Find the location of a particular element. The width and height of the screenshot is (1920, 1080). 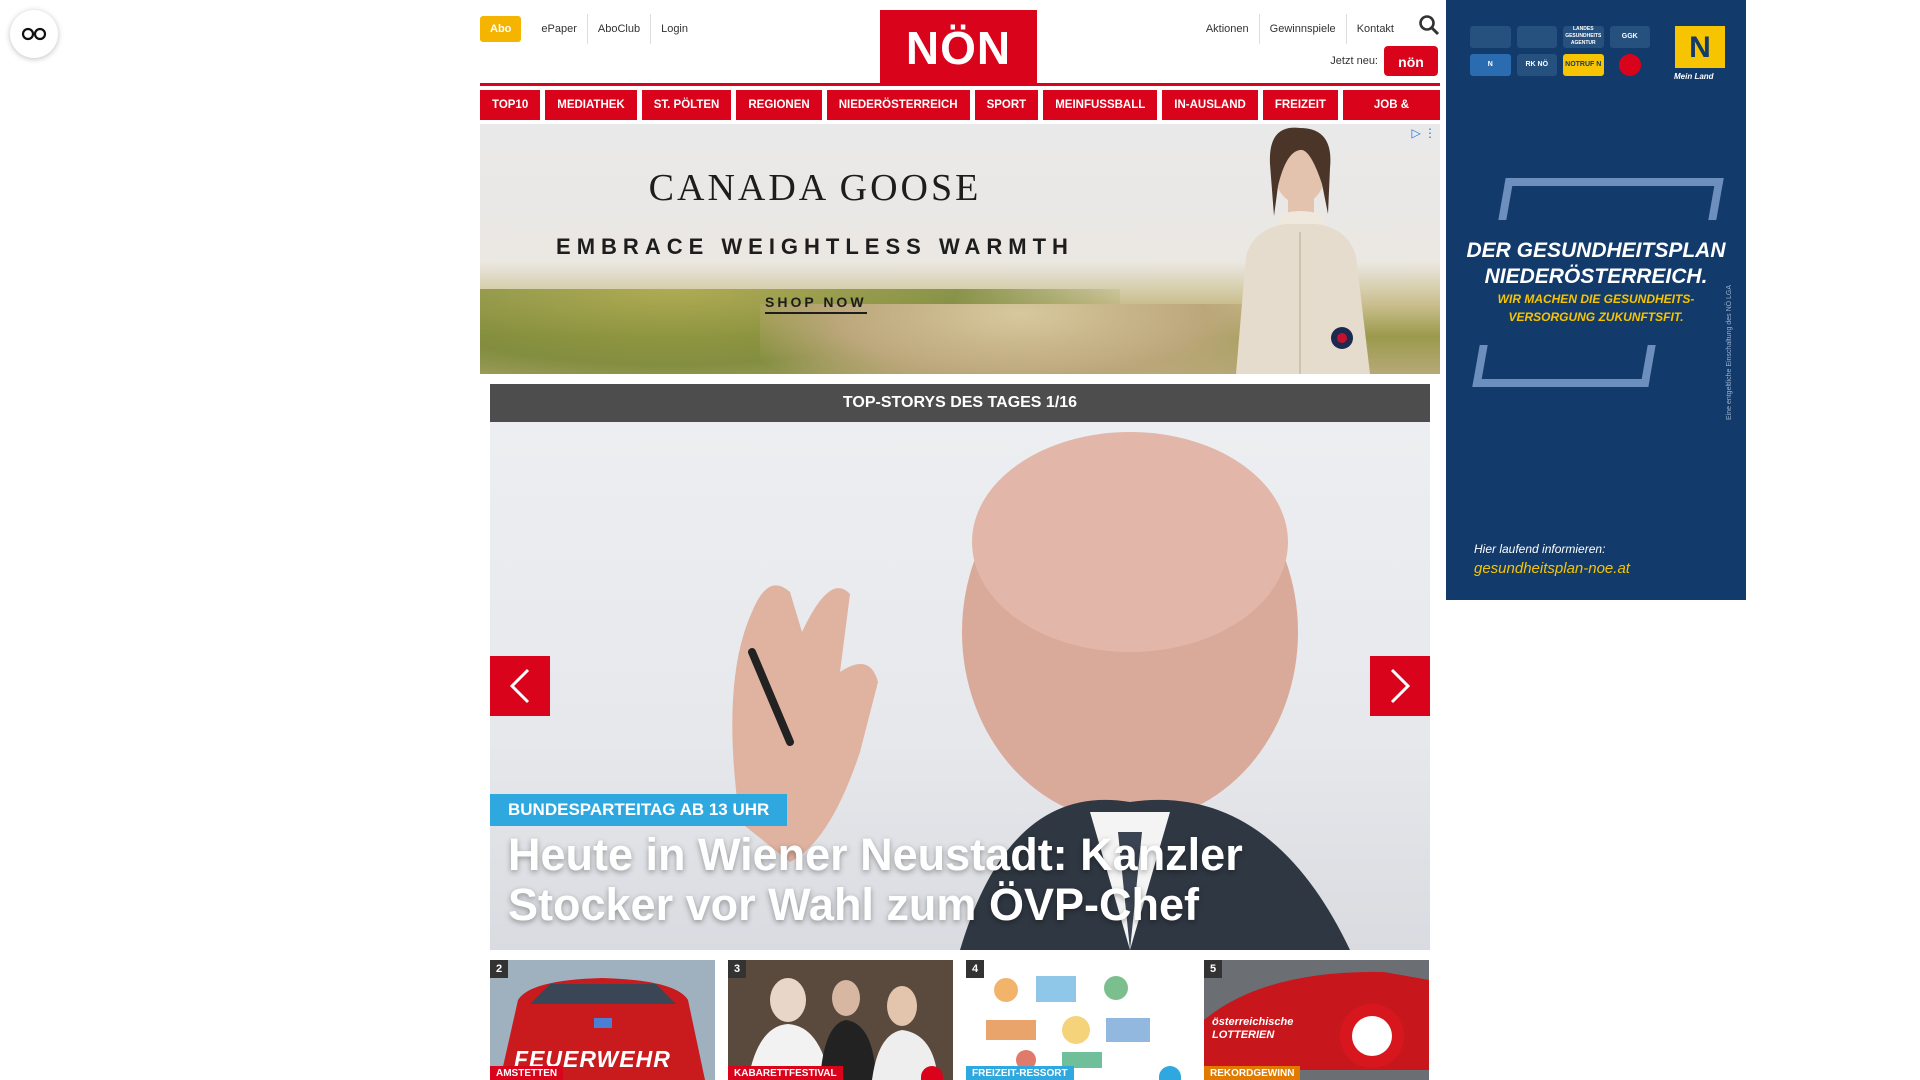

reader-mode-button is located at coordinates (34, 34).